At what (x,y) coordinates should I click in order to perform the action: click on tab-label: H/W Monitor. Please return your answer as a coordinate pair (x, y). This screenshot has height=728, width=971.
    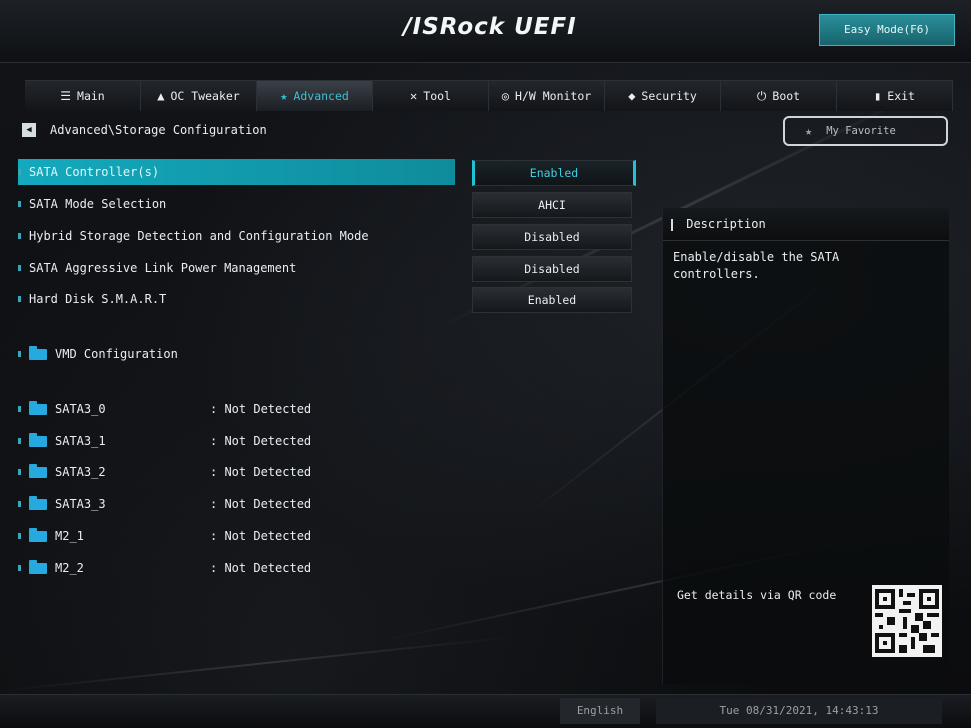
    Looking at the image, I should click on (553, 96).